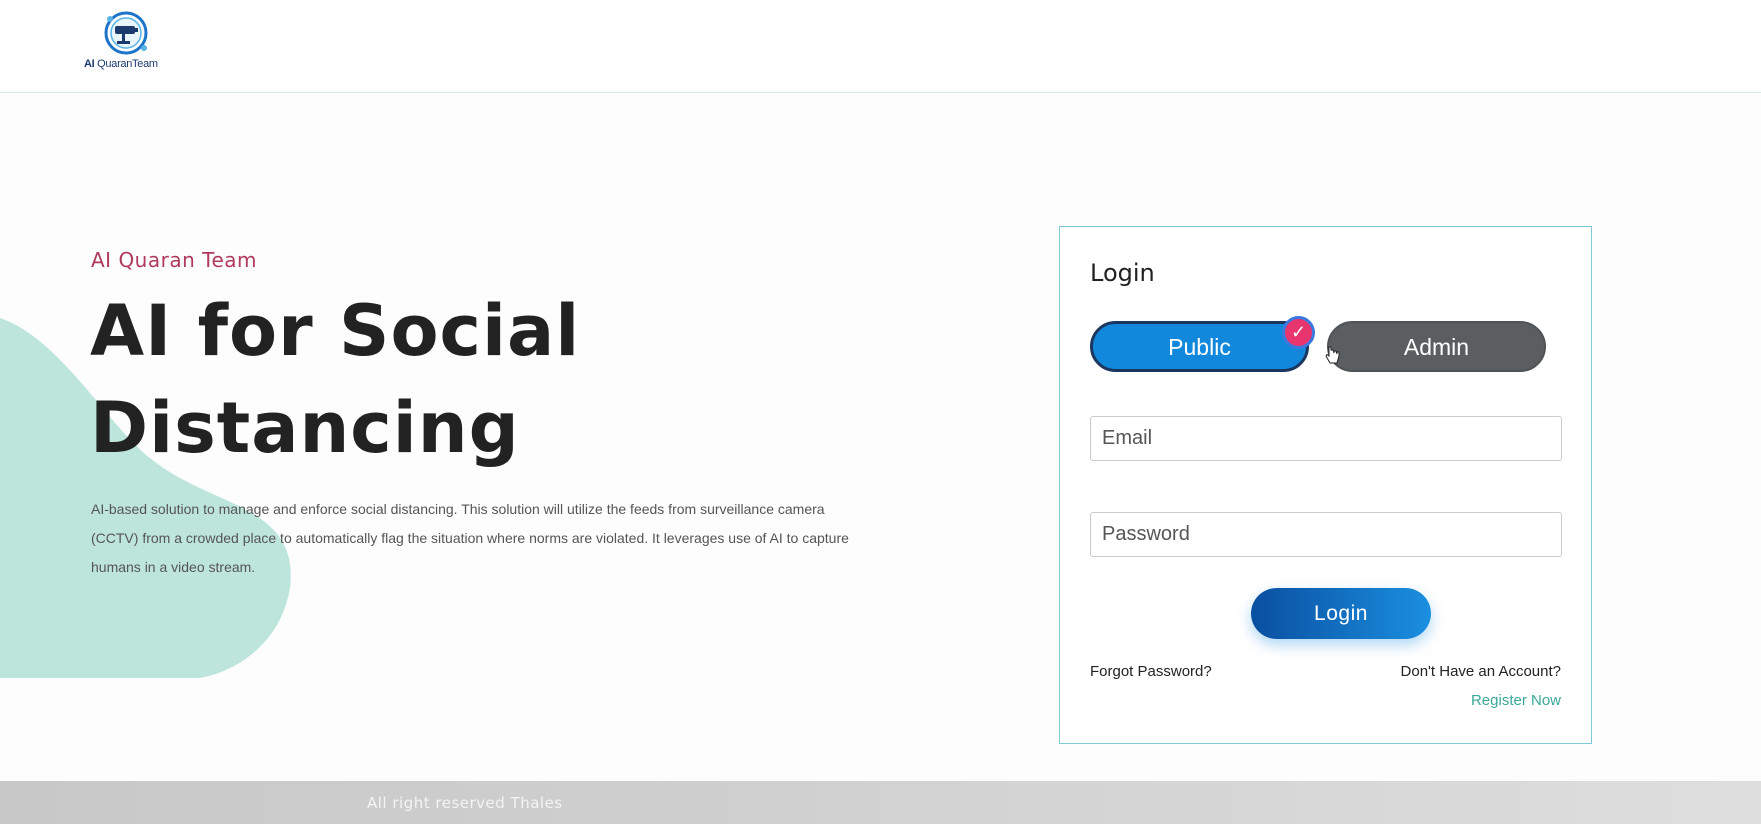 The image size is (1761, 824). Describe the element at coordinates (1298, 332) in the screenshot. I see `check-icon: ✓` at that location.